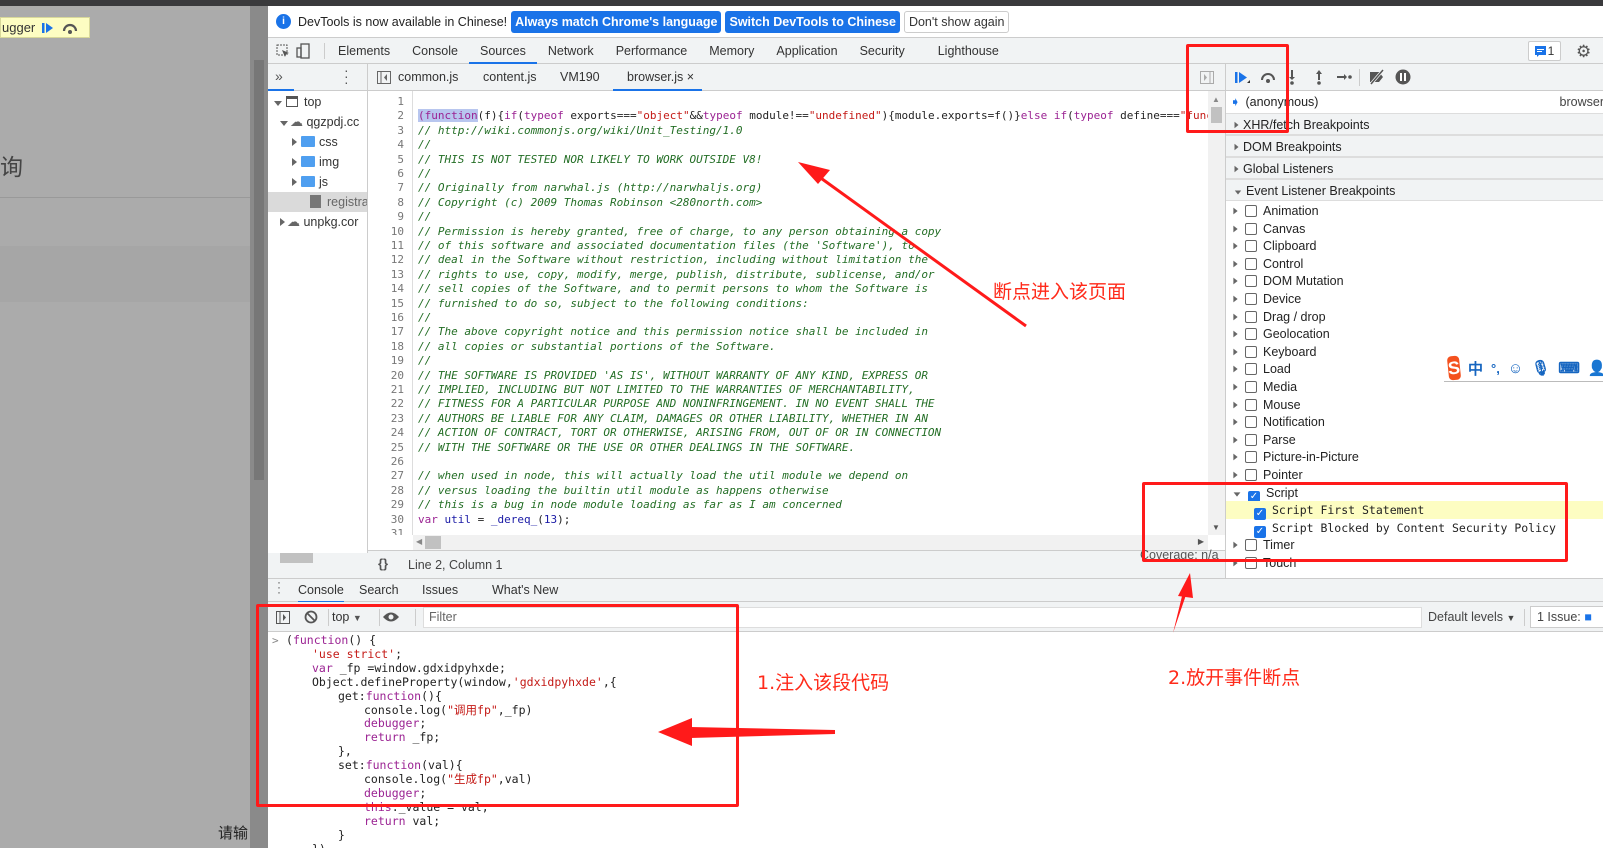 This screenshot has width=1603, height=848. I want to click on file-tab-common-js: common.js, so click(428, 77).